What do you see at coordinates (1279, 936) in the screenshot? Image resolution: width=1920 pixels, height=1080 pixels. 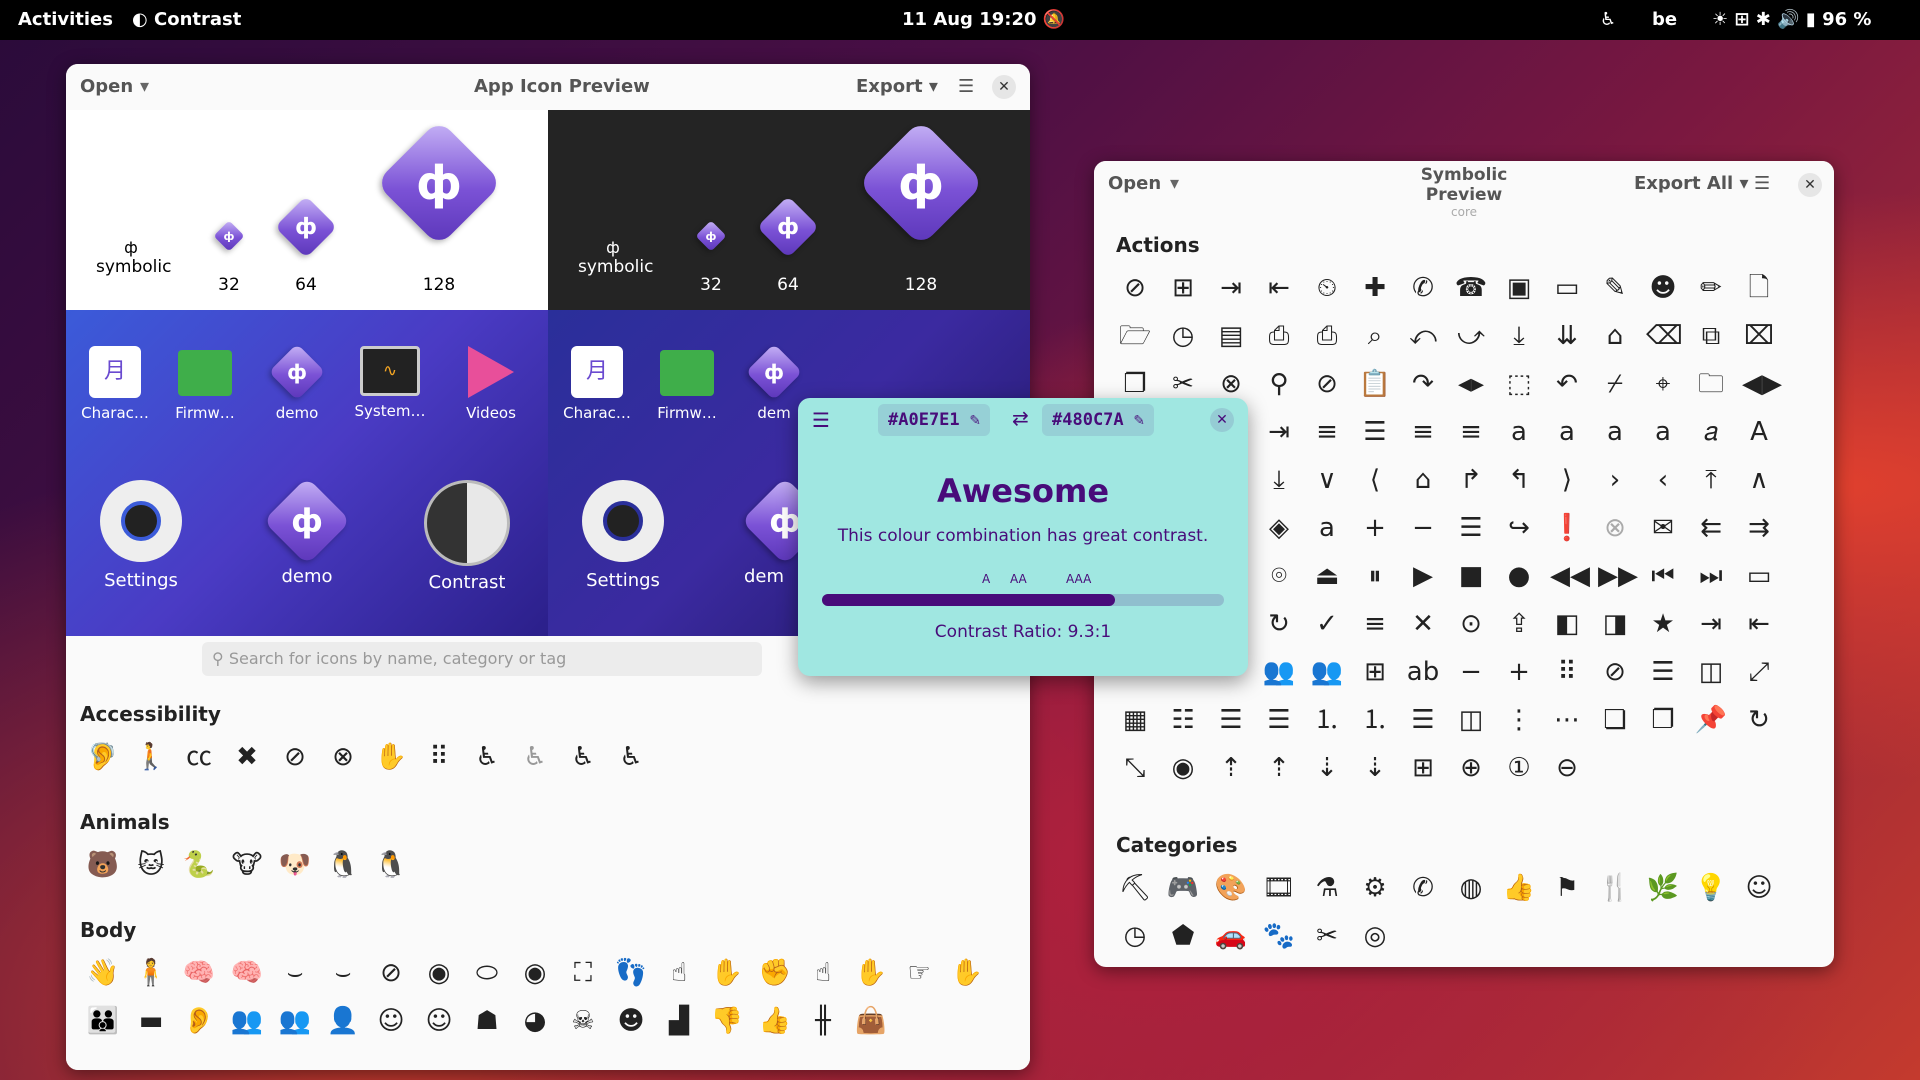 I see `pets-icon: 🐾` at bounding box center [1279, 936].